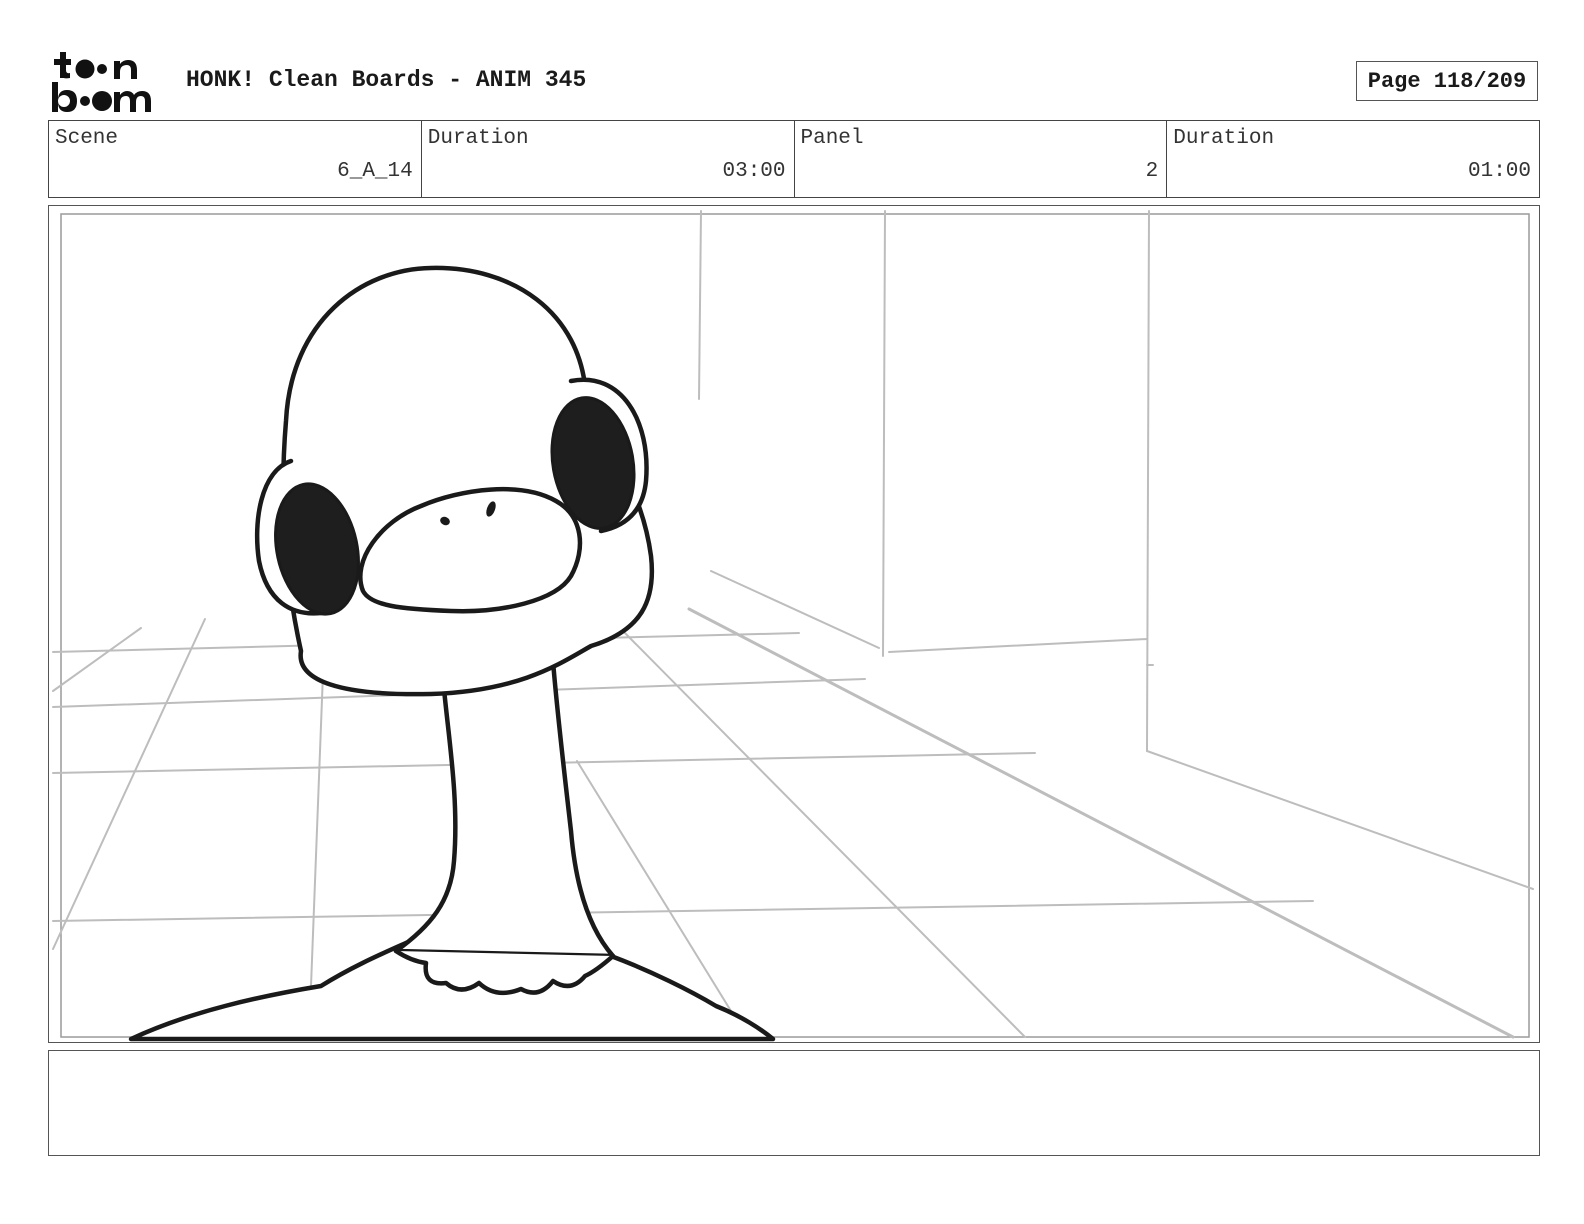 The height and width of the screenshot is (1224, 1584). Describe the element at coordinates (794, 1103) in the screenshot. I see `panel-notes` at that location.